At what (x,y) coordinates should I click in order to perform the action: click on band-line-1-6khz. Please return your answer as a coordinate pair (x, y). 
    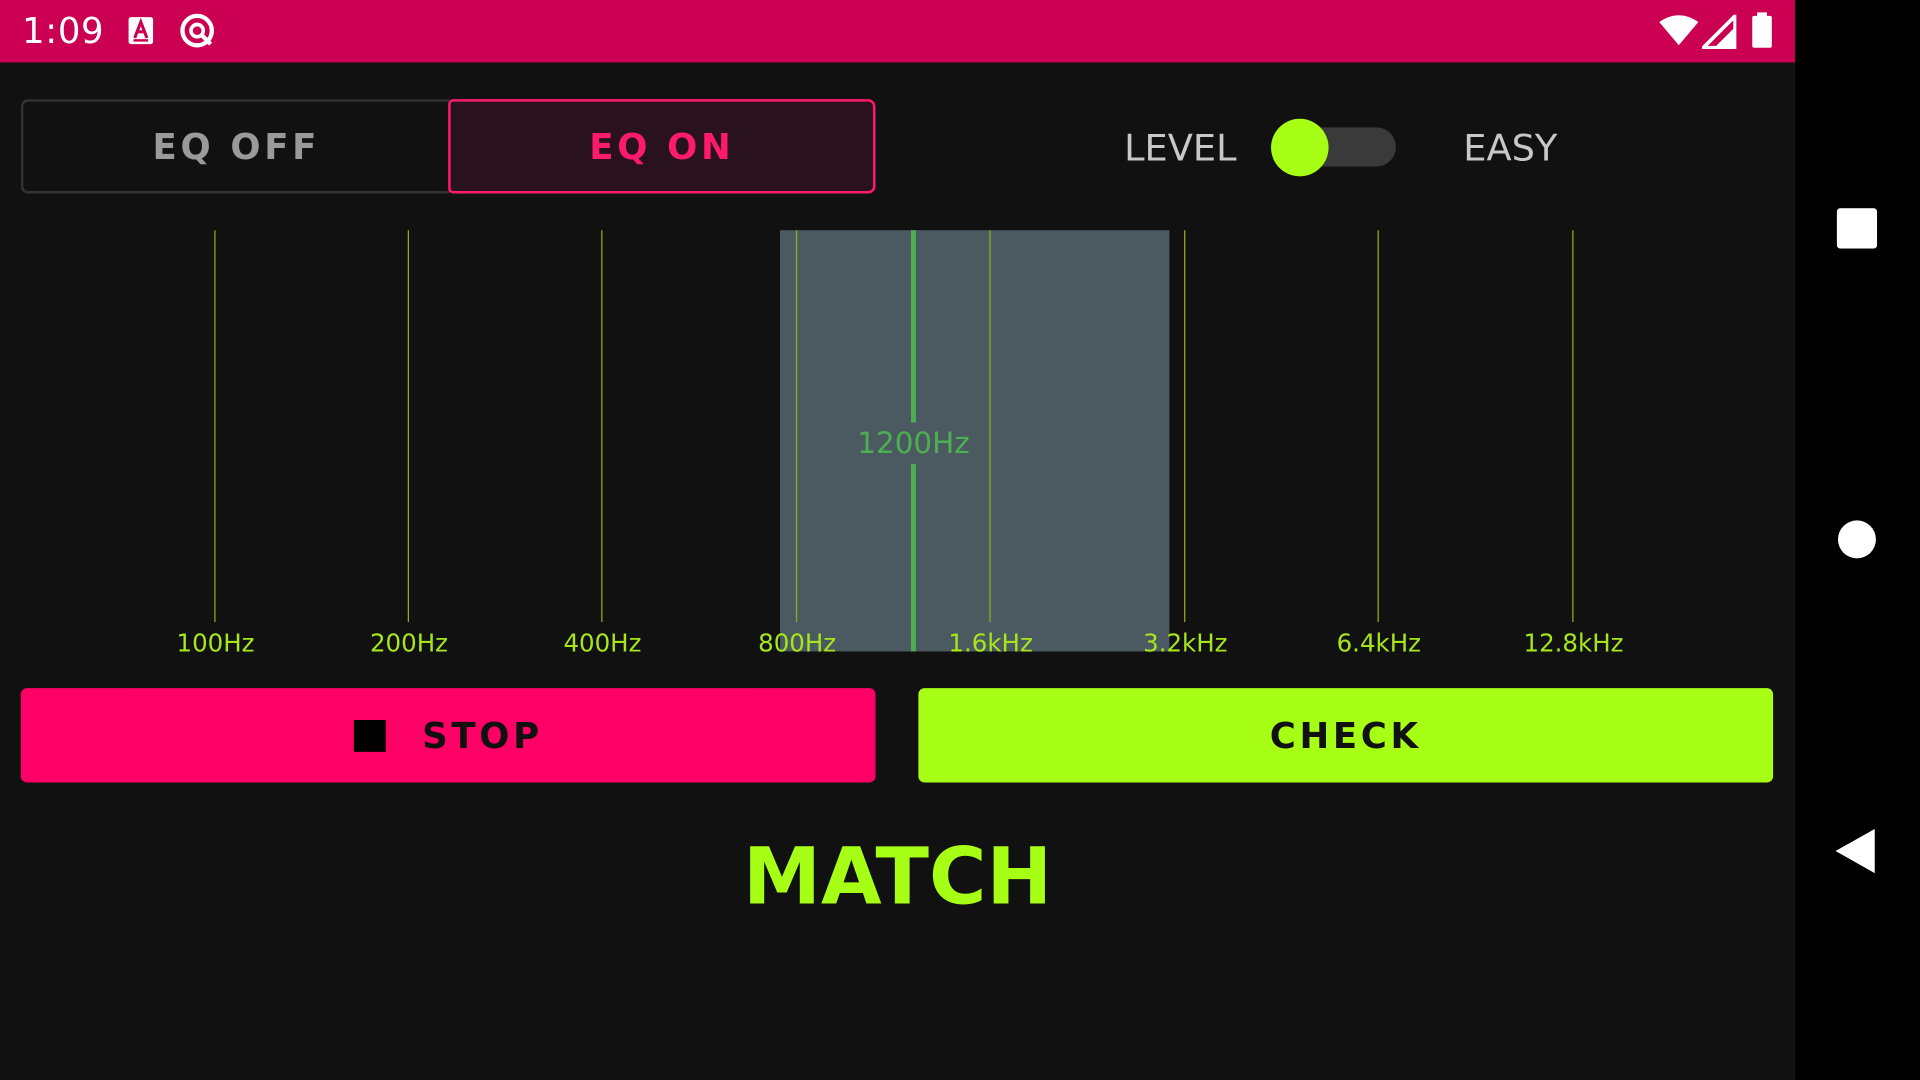
    Looking at the image, I should click on (990, 426).